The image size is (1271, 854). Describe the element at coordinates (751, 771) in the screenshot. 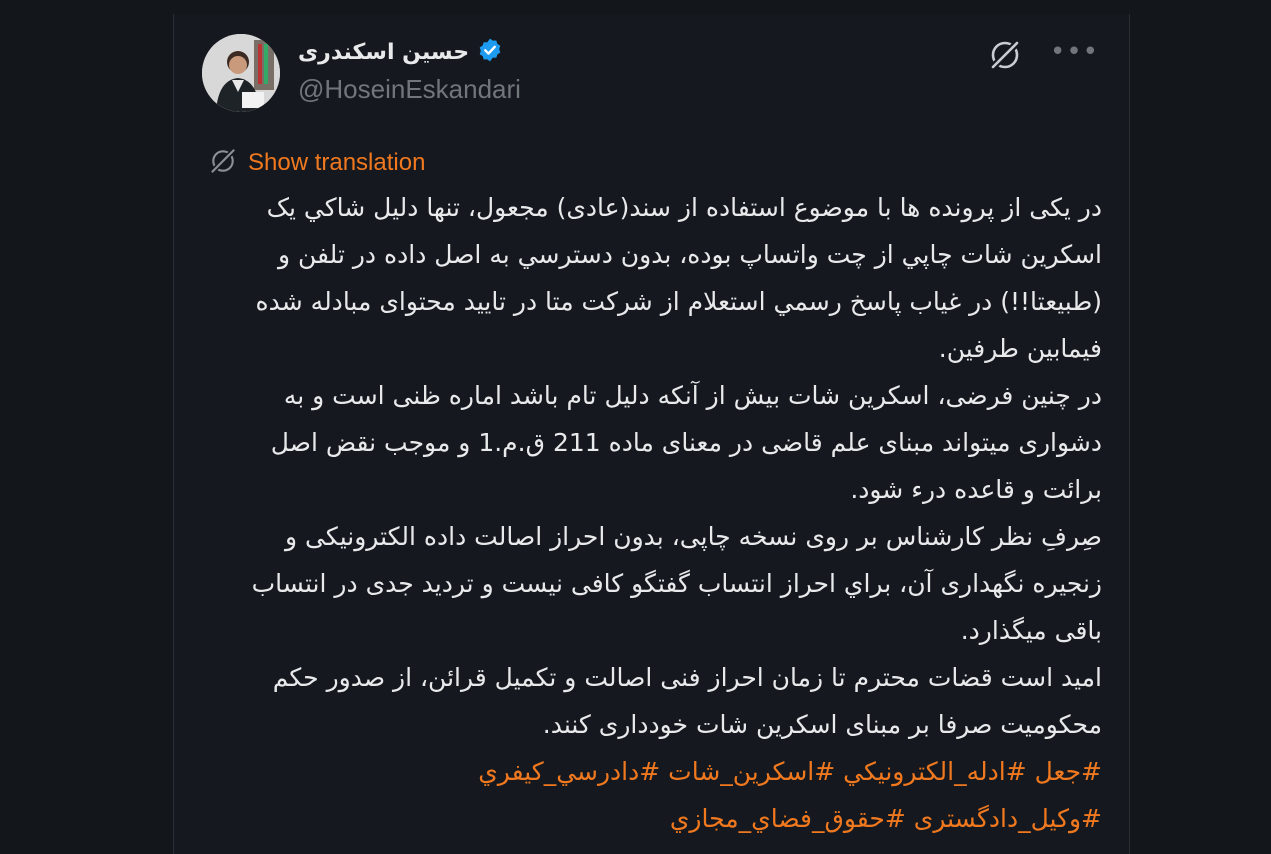

I see `hashtag-link: #اسکرین_شات` at that location.